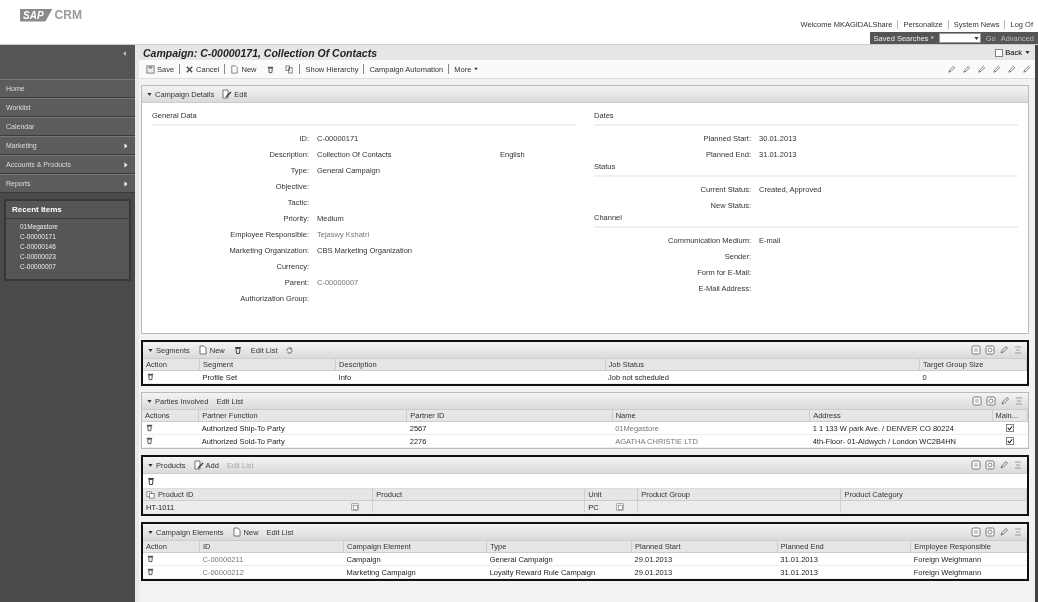  What do you see at coordinates (290, 69) in the screenshot?
I see `copy-icon` at bounding box center [290, 69].